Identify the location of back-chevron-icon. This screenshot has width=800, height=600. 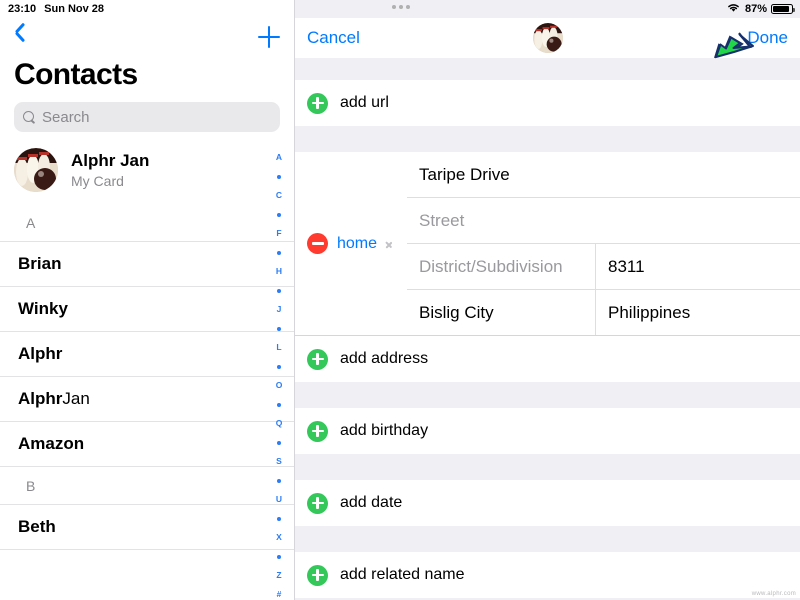
(20, 37).